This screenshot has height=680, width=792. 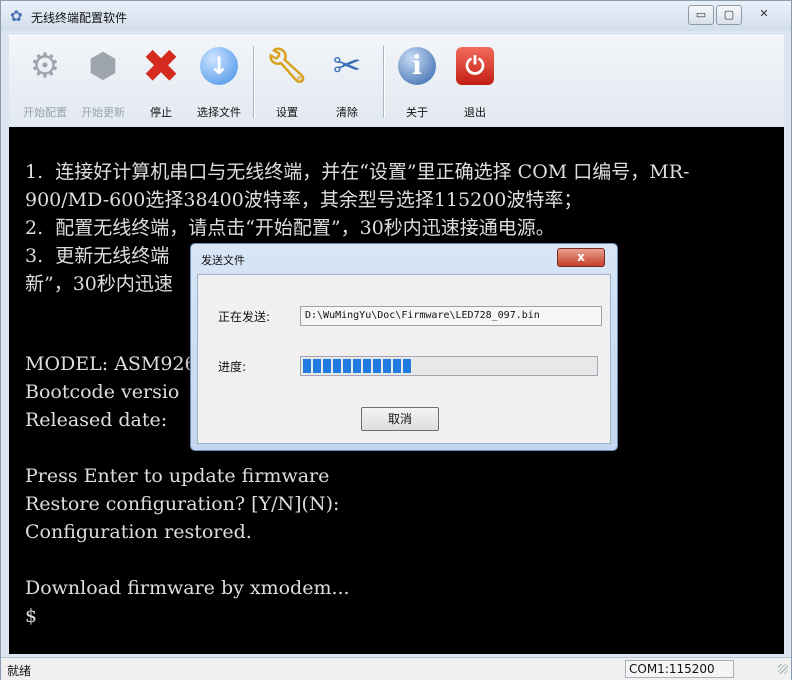 I want to click on console-line: 2. 配置无线终端，请点击“开始配置”，30秒内迅速接通电源。, so click(x=290, y=228).